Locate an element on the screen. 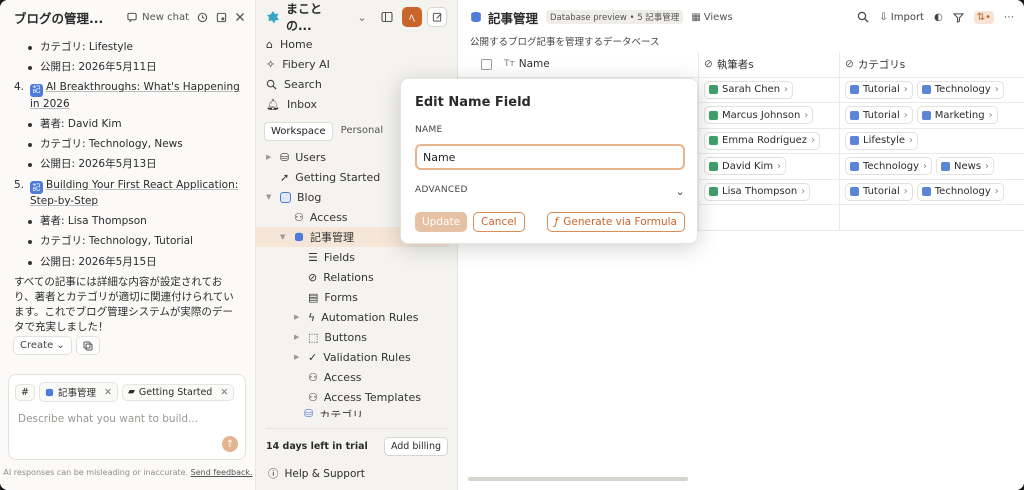 This screenshot has height=490, width=1024. checkbox is located at coordinates (486, 64).